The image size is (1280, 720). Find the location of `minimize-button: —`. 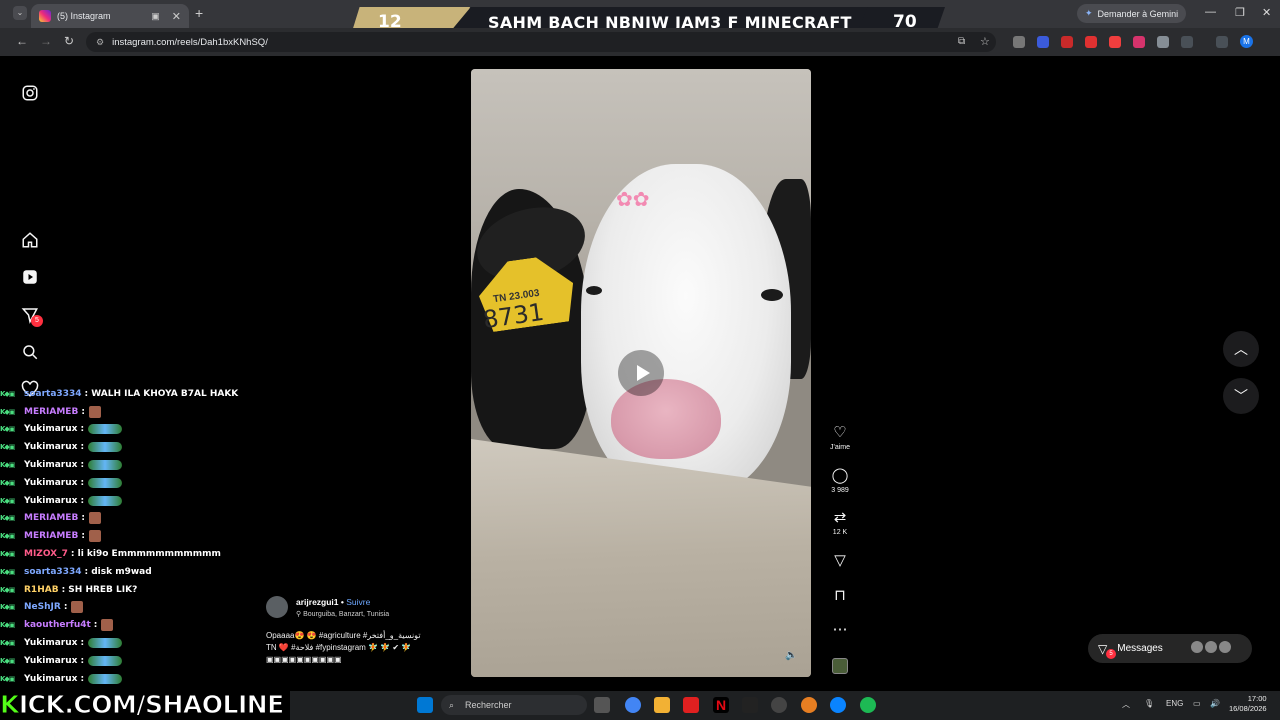

minimize-button: — is located at coordinates (1210, 12).